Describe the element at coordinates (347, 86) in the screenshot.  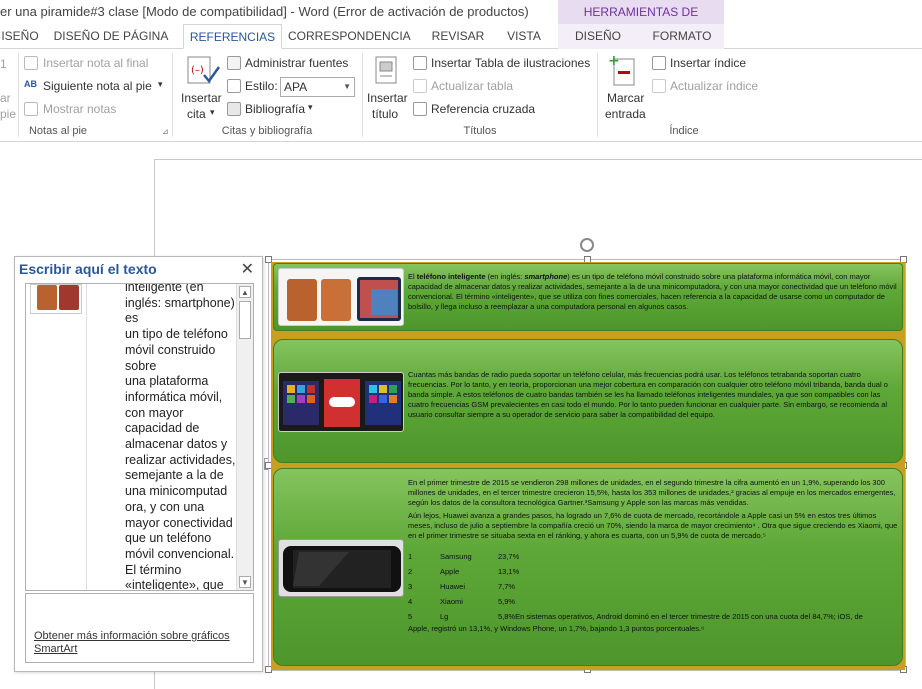
I see `chevron-down-icon: ▼` at that location.